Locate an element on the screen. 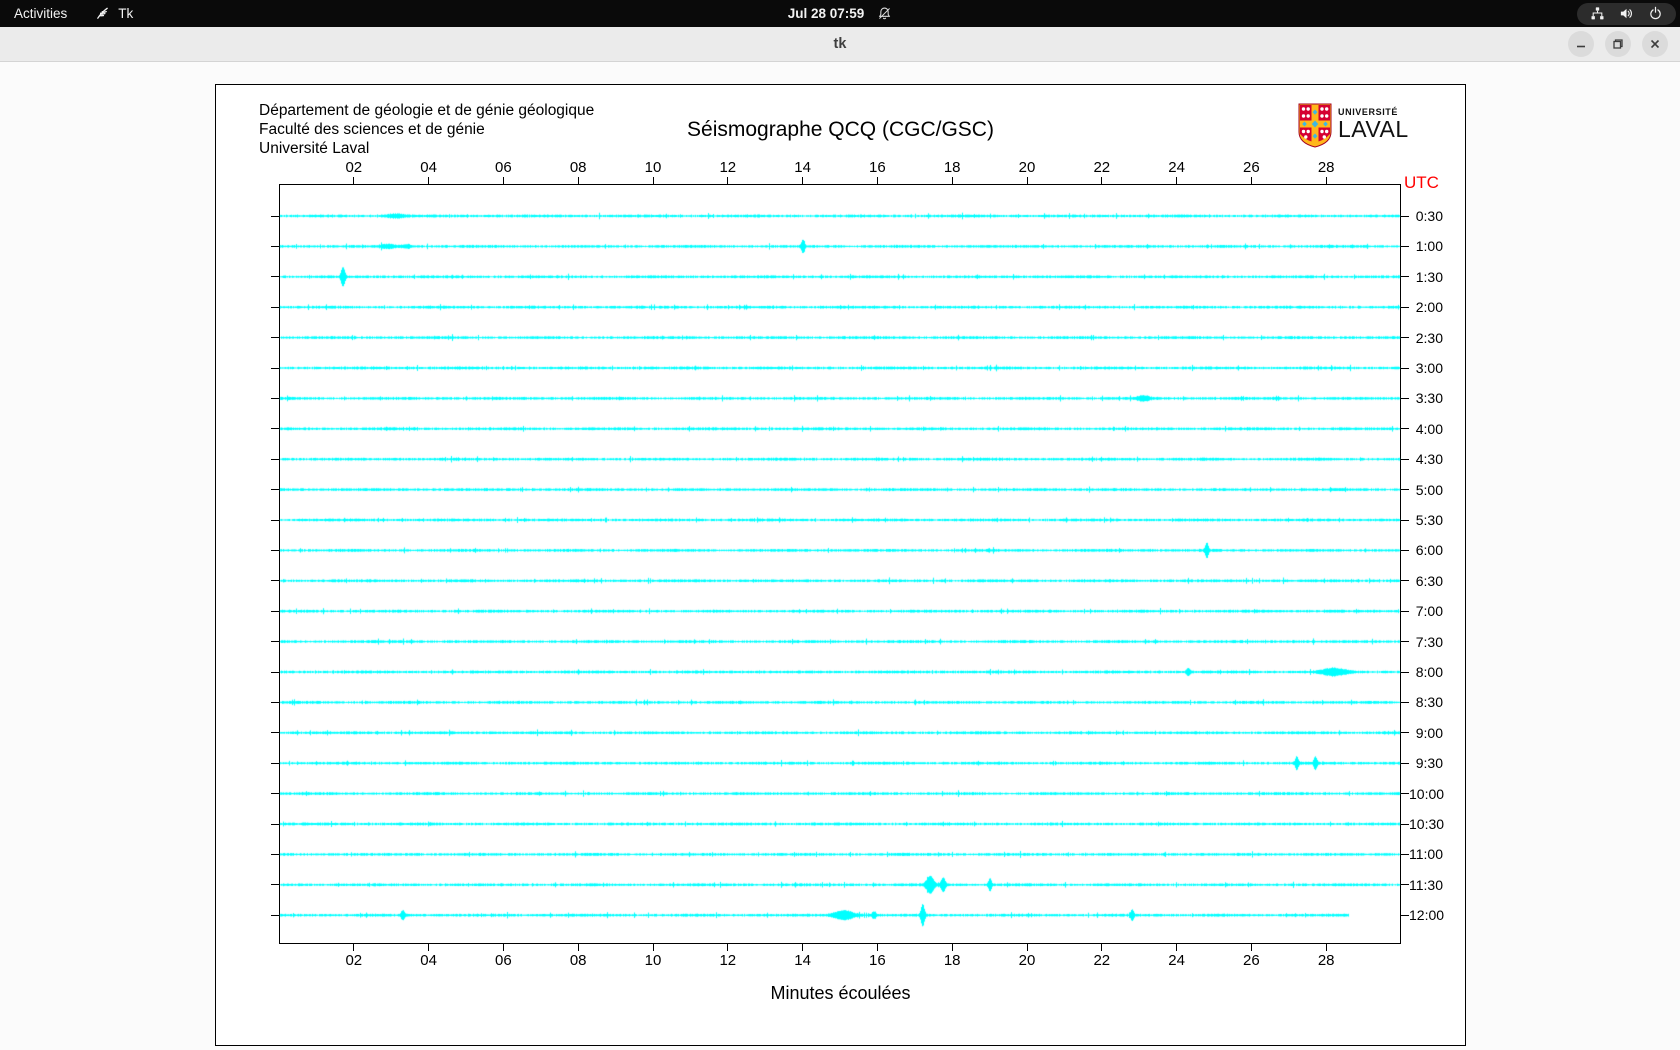 This screenshot has height=1050, width=1680. x-tick-label-bottom: 18 is located at coordinates (952, 960).